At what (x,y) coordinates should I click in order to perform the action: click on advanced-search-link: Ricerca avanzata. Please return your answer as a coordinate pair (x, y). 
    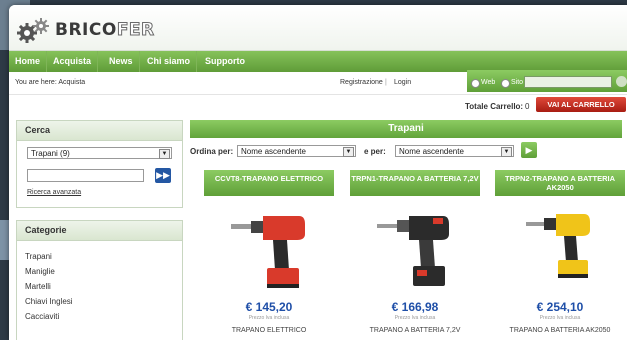
    Looking at the image, I should click on (54, 192).